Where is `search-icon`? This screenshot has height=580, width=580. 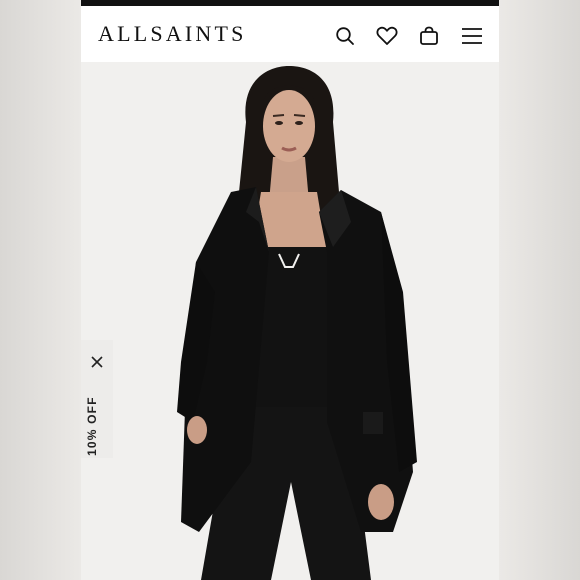
search-icon is located at coordinates (345, 36).